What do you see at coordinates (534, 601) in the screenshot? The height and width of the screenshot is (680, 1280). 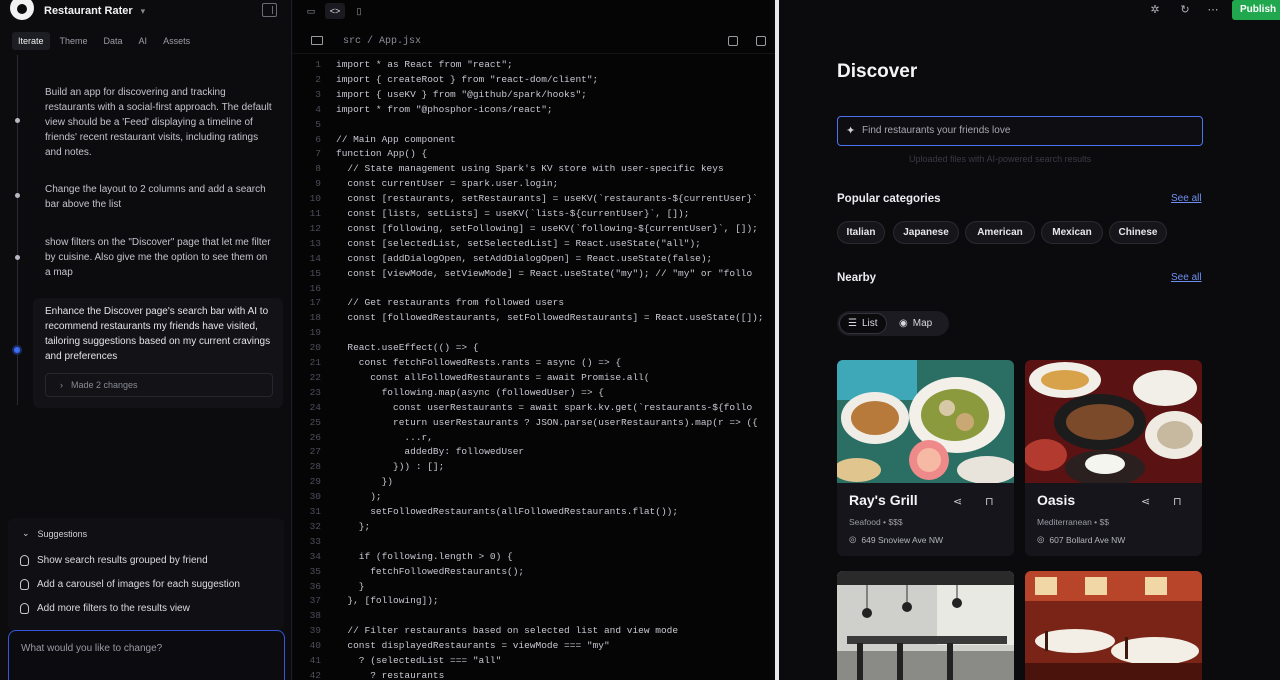 I see `code-line: 37 }, [following]);` at bounding box center [534, 601].